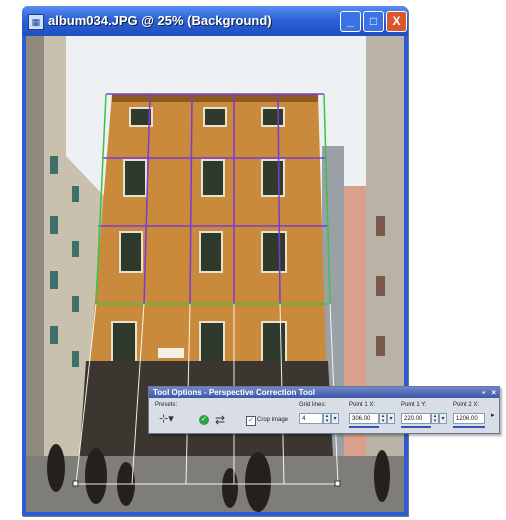 The width and height of the screenshot is (506, 520). Describe the element at coordinates (414, 405) in the screenshot. I see `point1y-label: Point 1 Y:` at that location.